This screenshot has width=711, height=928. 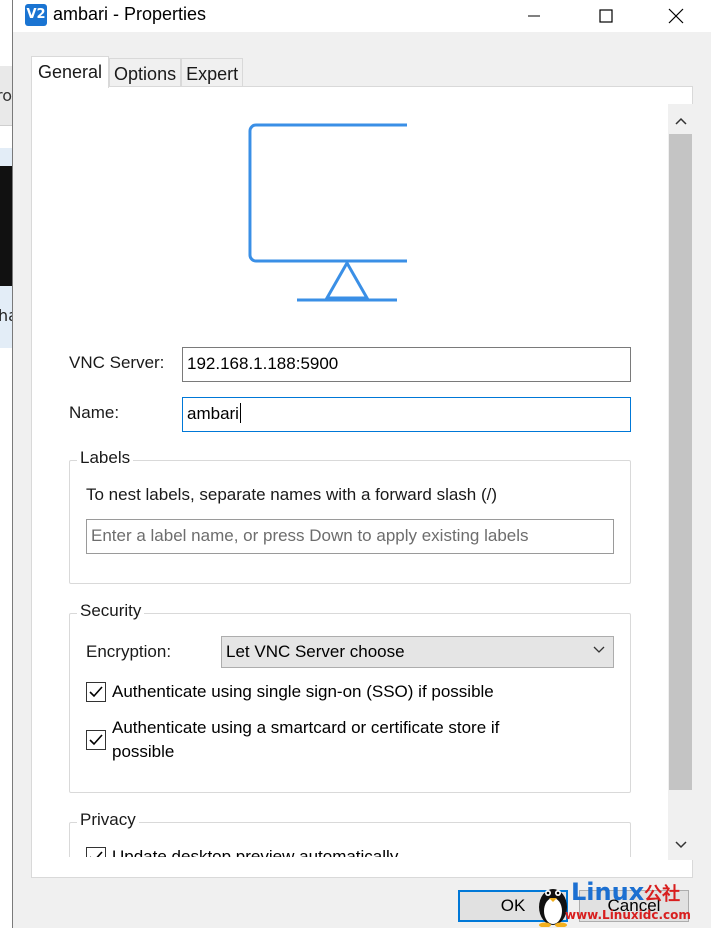 What do you see at coordinates (628, 915) in the screenshot?
I see `watermark-url: www.Linuxidc.com` at bounding box center [628, 915].